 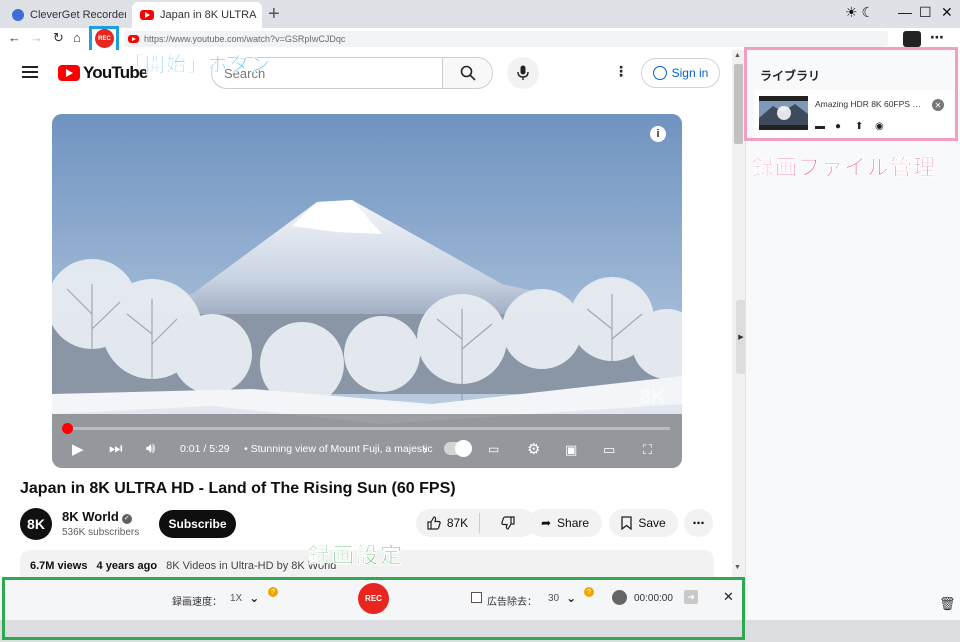 I want to click on close-window-button: ✕, so click(x=947, y=12).